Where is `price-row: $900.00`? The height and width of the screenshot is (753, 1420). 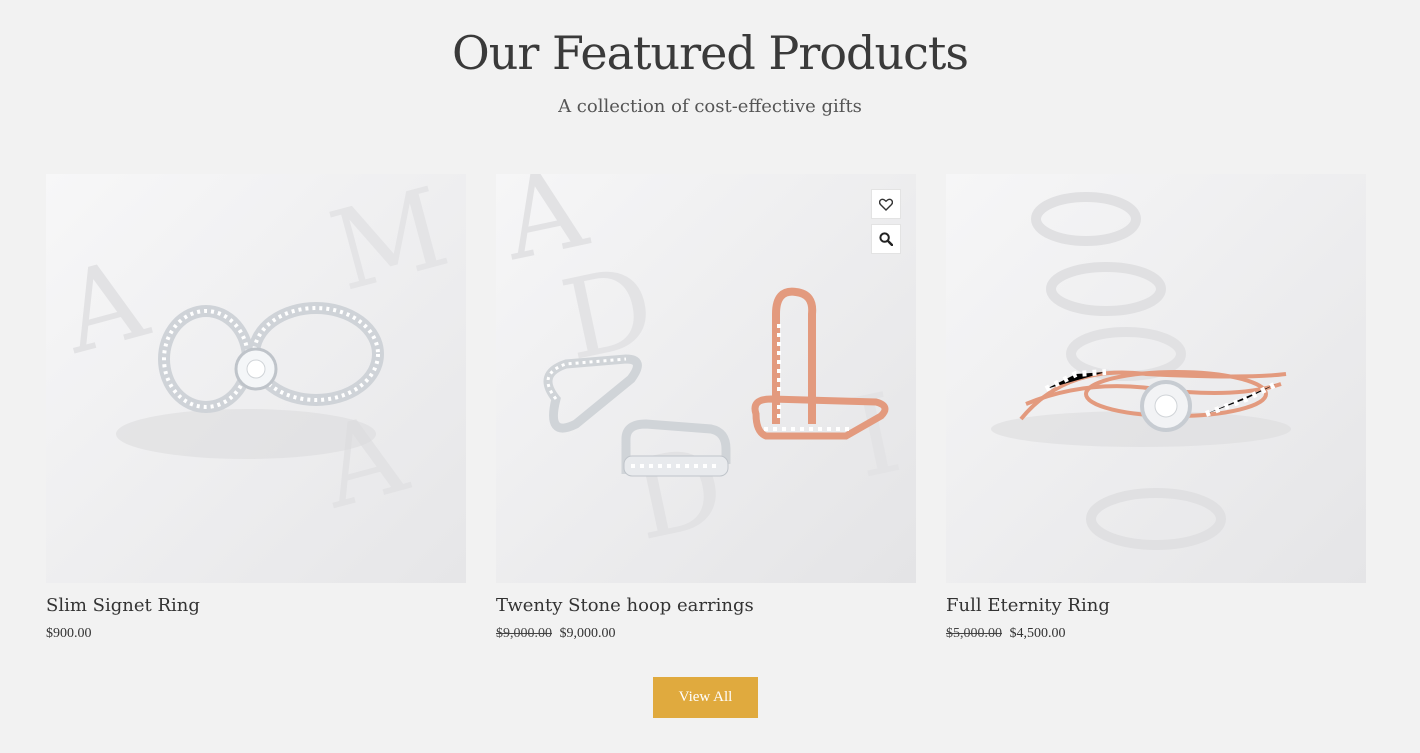 price-row: $900.00 is located at coordinates (256, 634).